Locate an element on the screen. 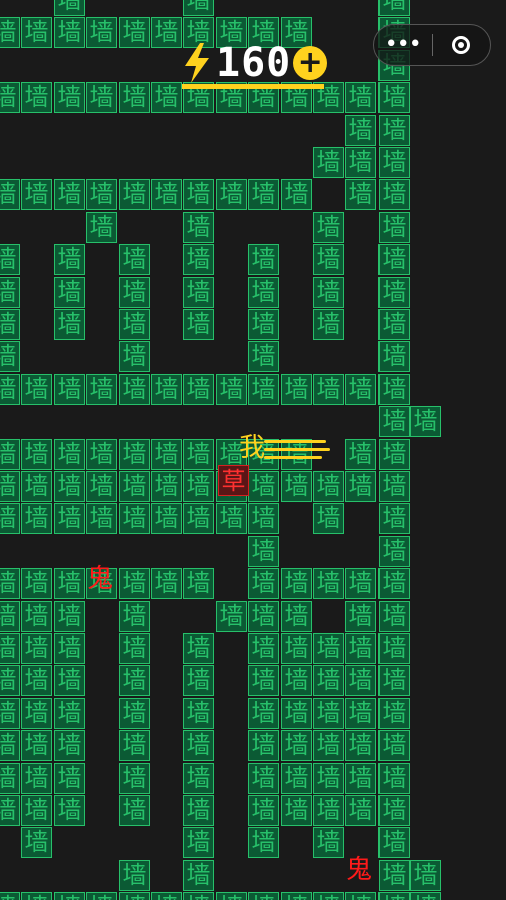  player-trail is located at coordinates (293, 457).